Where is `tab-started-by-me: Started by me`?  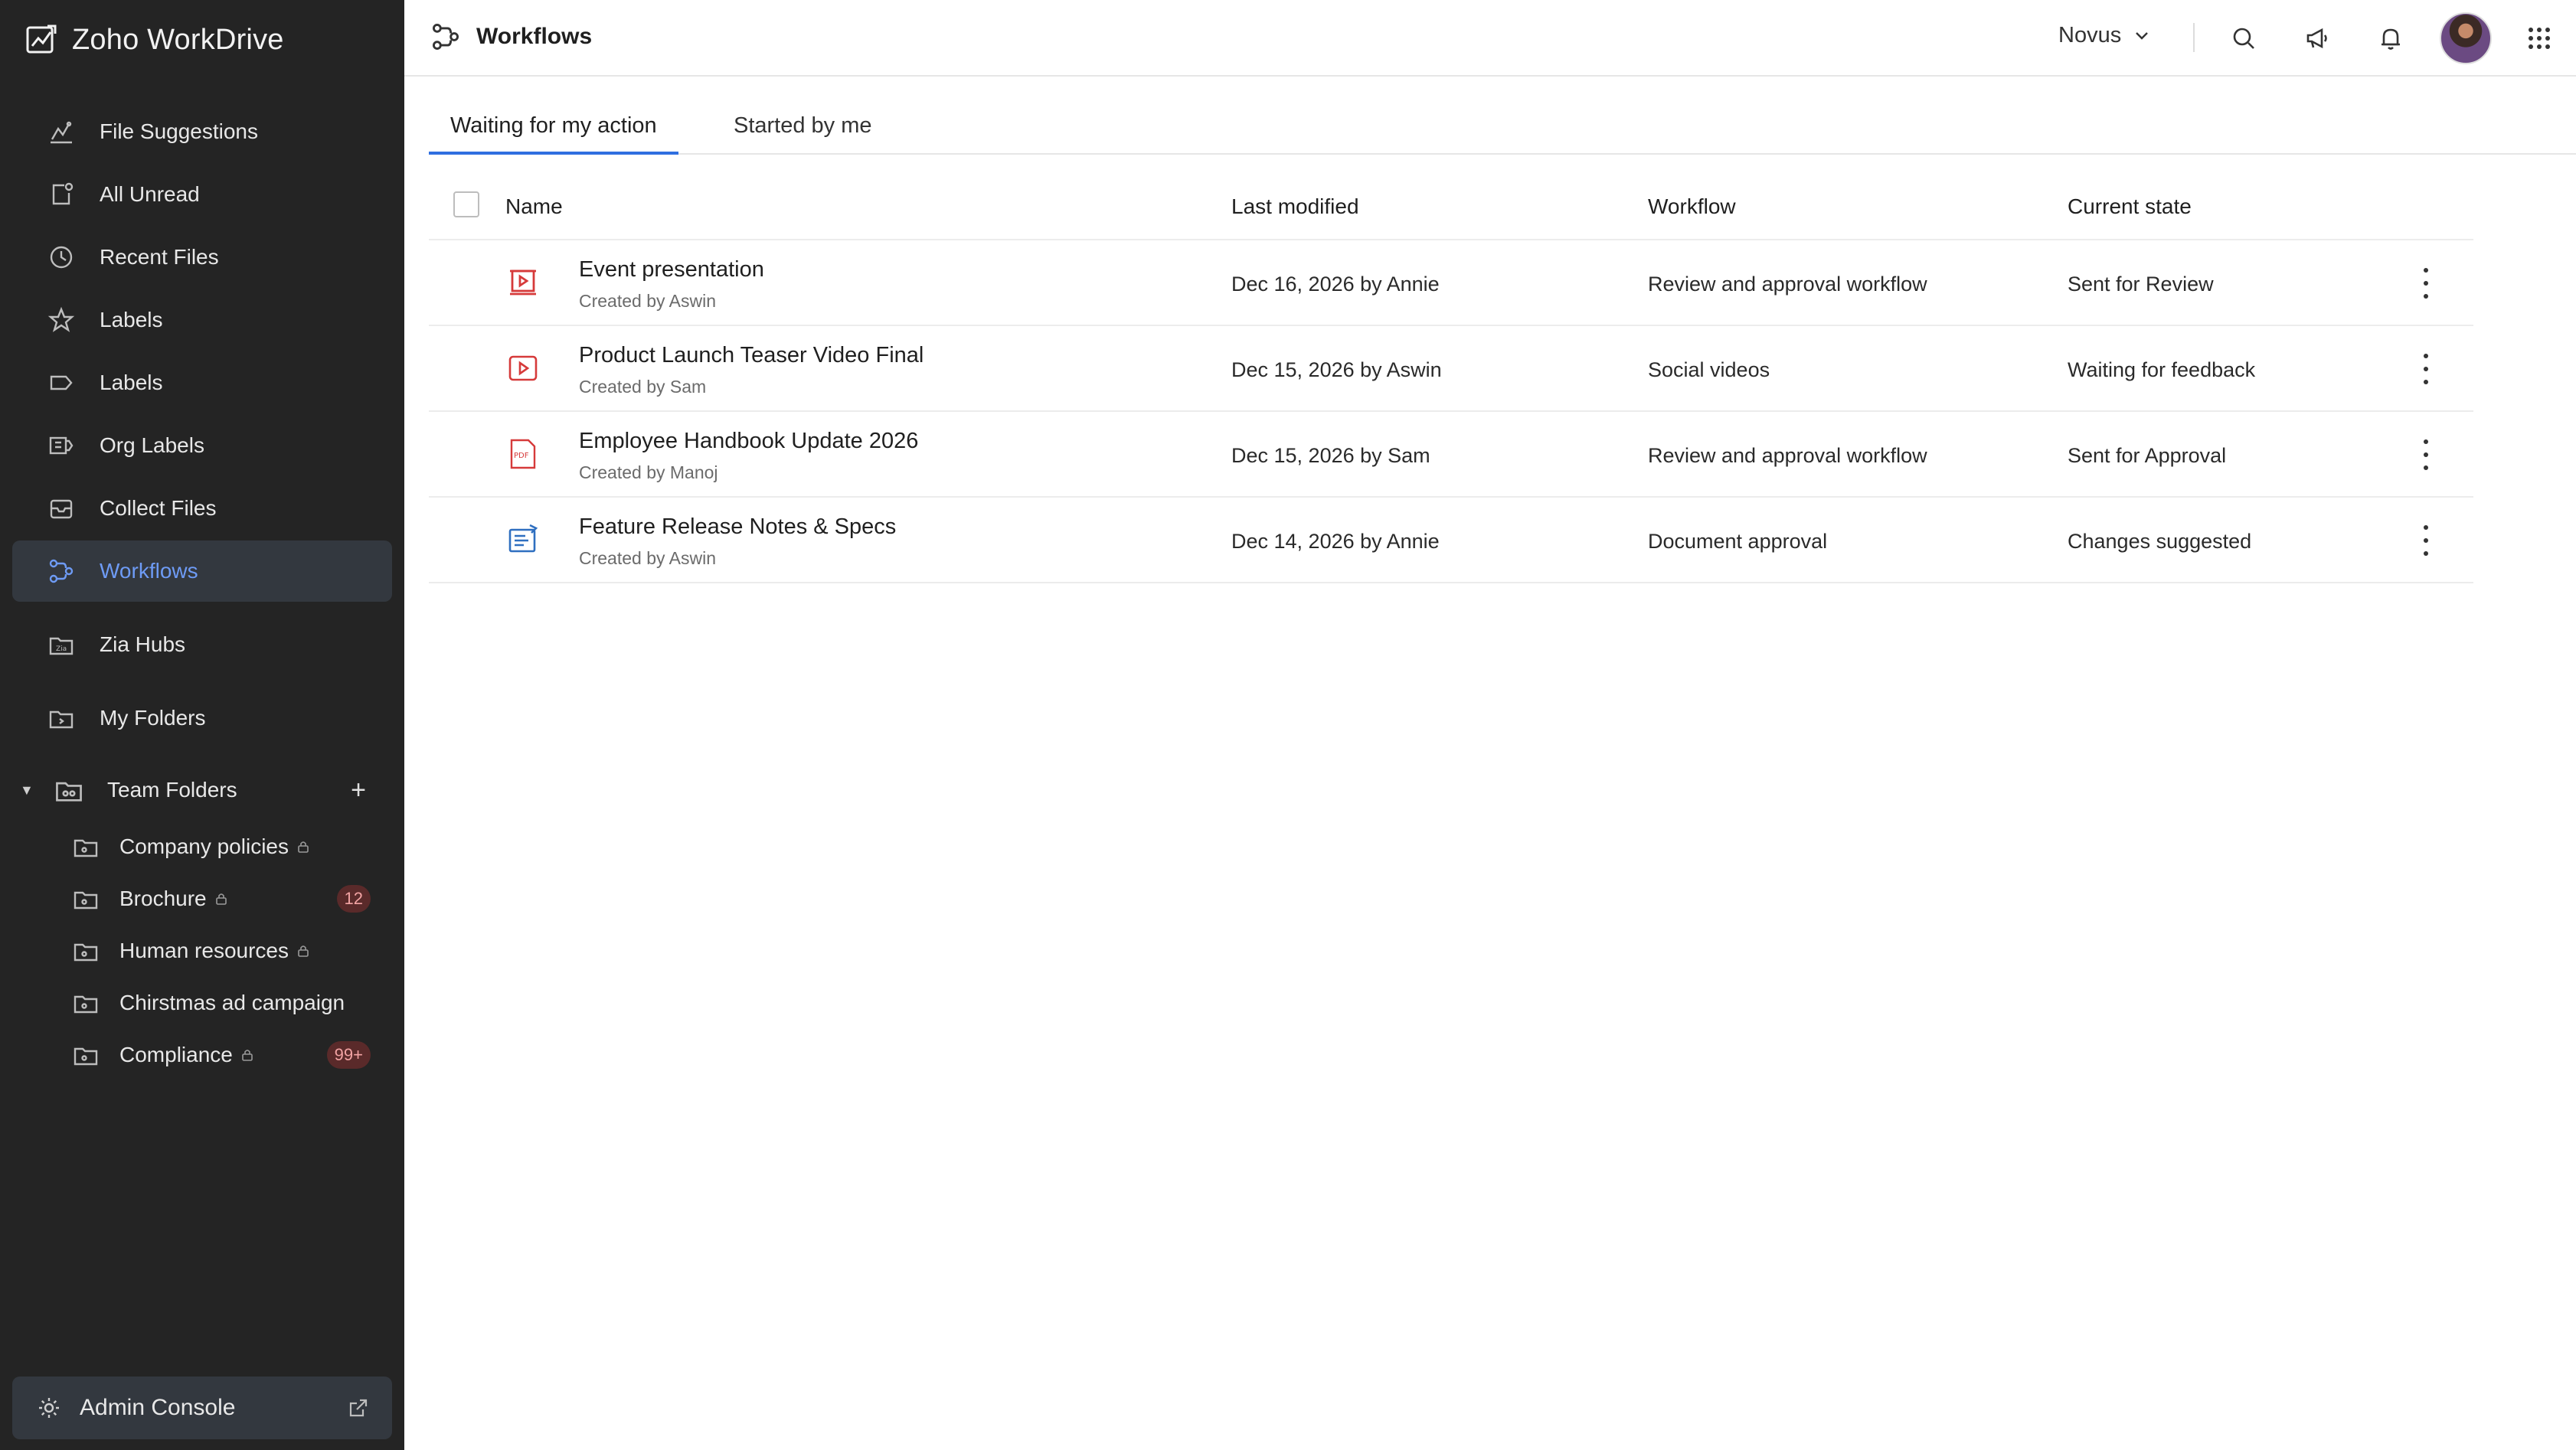
tab-started-by-me: Started by me is located at coordinates (803, 134).